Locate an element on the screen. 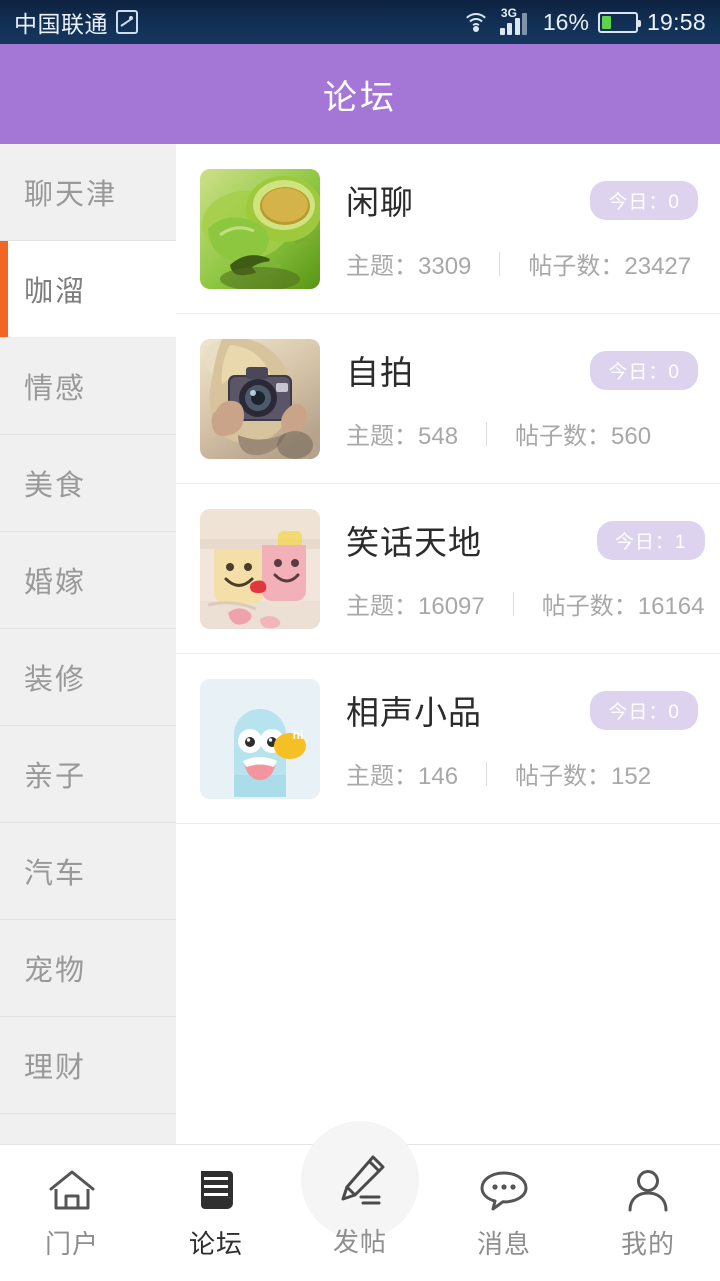  forum-title: 笑话天地 is located at coordinates (414, 542).